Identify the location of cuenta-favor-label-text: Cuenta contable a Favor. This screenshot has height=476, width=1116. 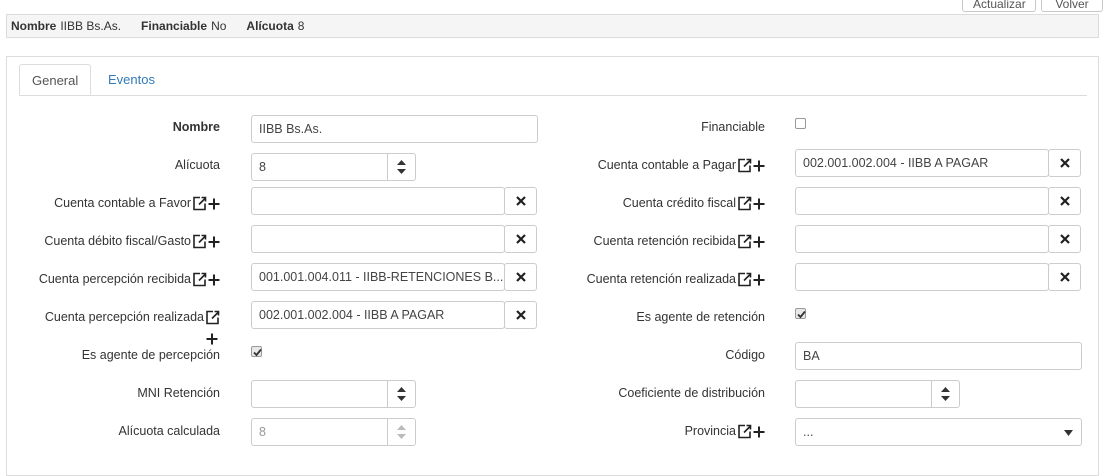
(122, 203).